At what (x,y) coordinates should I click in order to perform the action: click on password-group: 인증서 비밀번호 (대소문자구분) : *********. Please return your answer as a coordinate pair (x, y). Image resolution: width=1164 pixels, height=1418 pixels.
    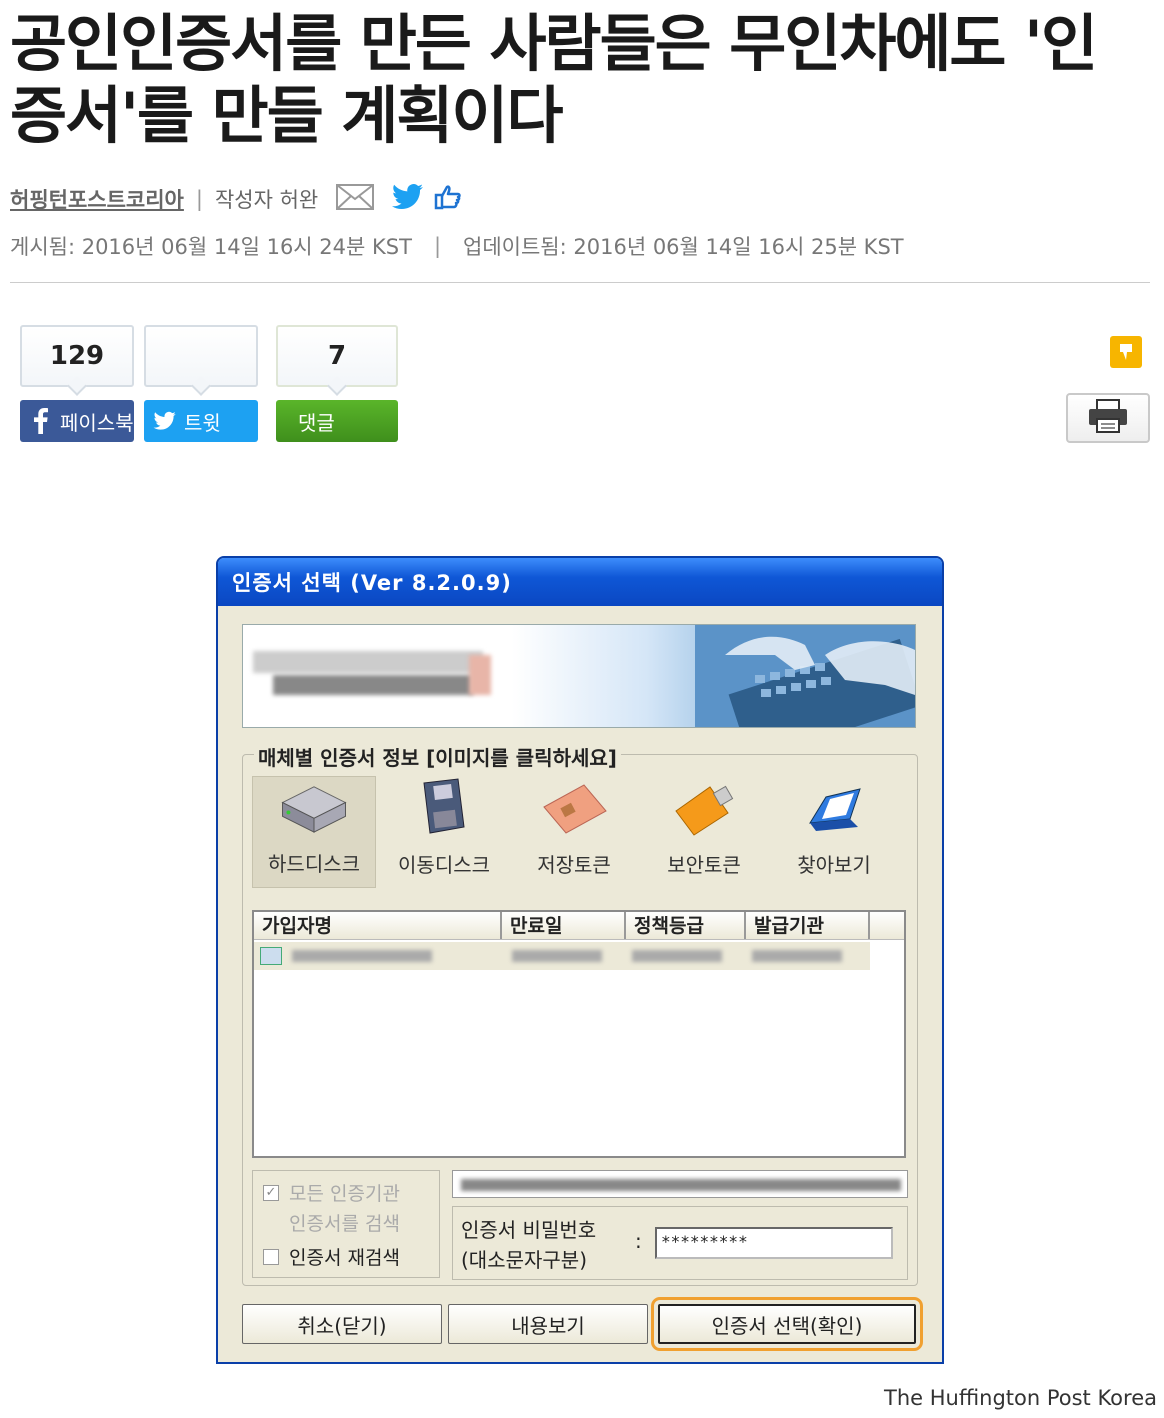
    Looking at the image, I should click on (680, 1243).